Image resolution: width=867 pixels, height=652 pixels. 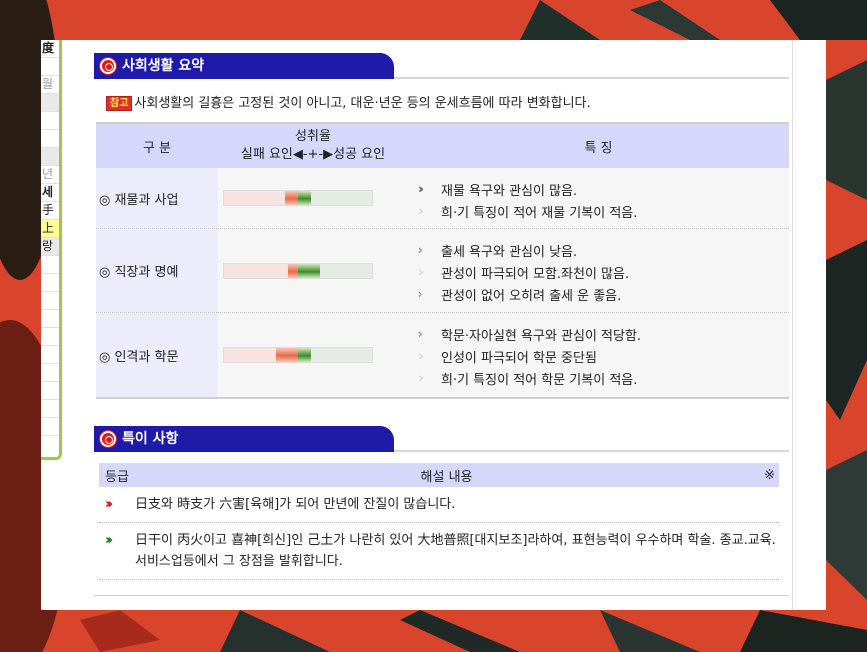 What do you see at coordinates (446, 477) in the screenshot?
I see `header-content: 해설 내용` at bounding box center [446, 477].